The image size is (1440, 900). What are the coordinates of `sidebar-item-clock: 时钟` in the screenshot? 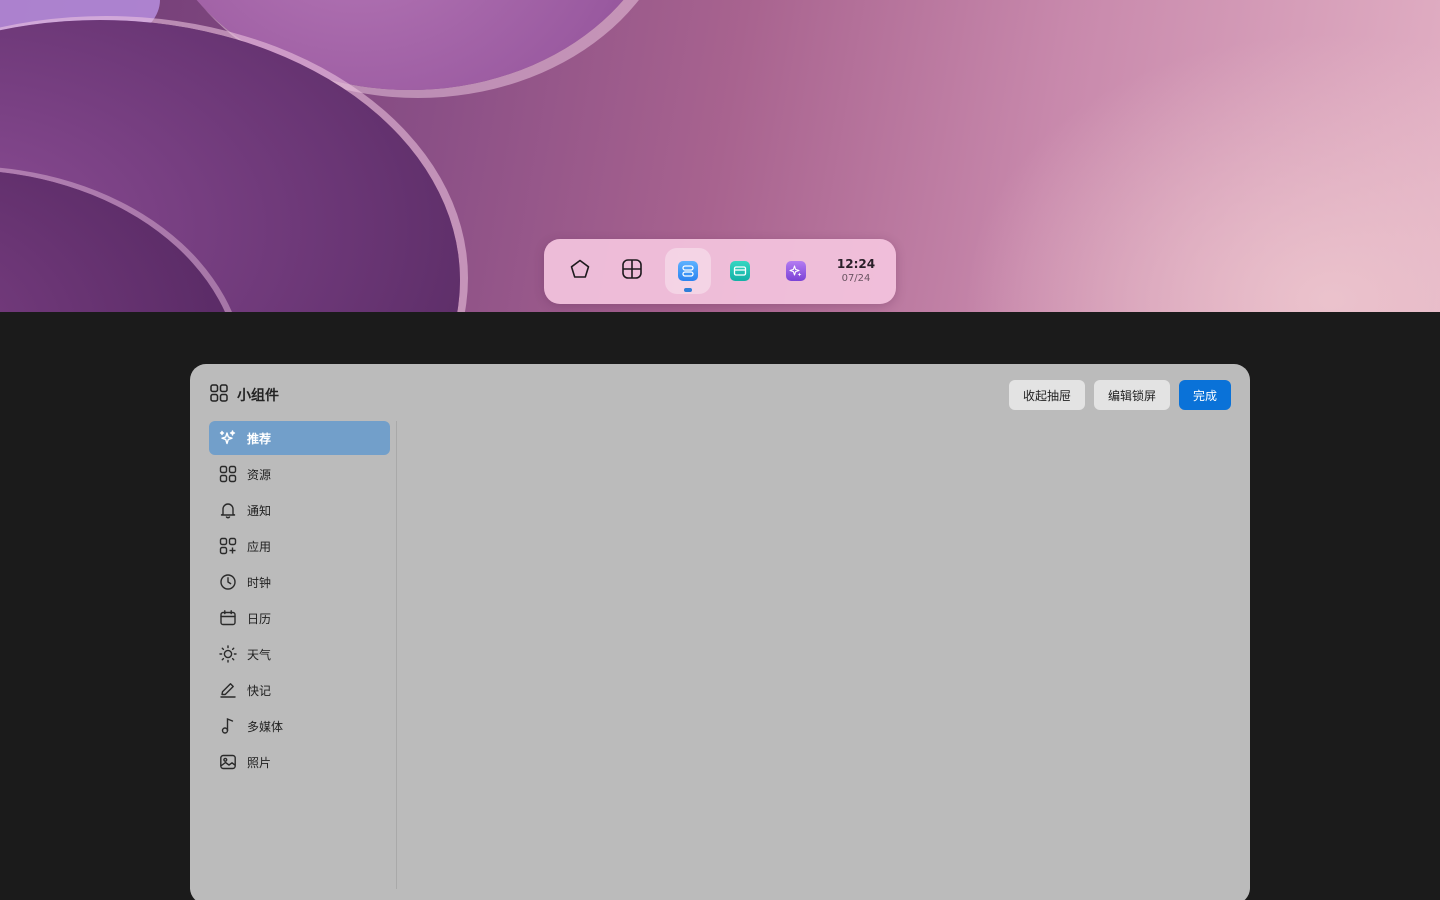 It's located at (299, 582).